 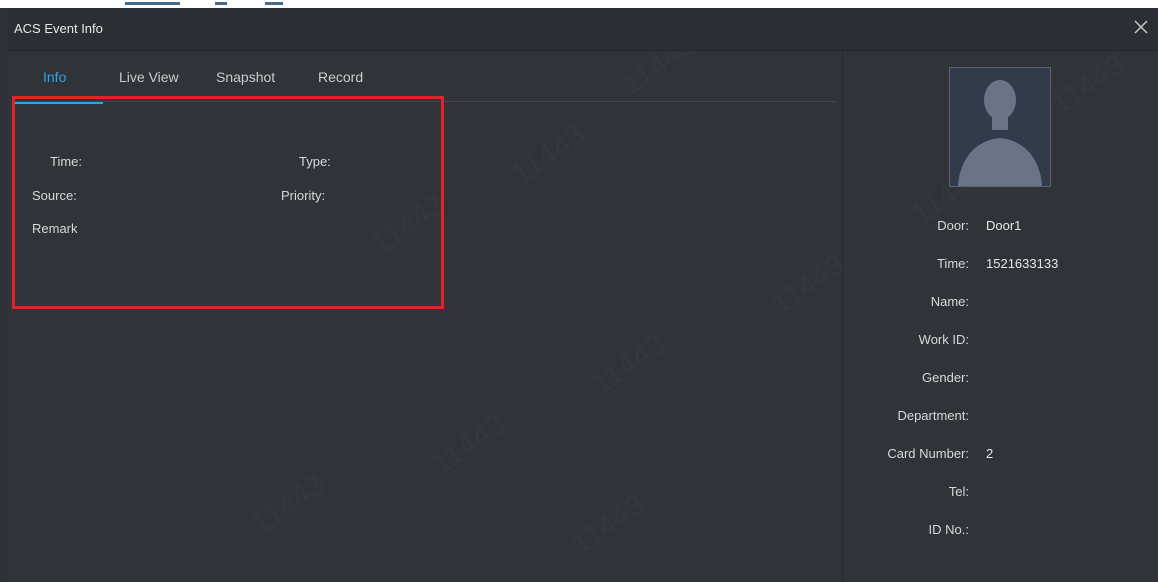 What do you see at coordinates (945, 377) in the screenshot?
I see `gender-label: Gender:` at bounding box center [945, 377].